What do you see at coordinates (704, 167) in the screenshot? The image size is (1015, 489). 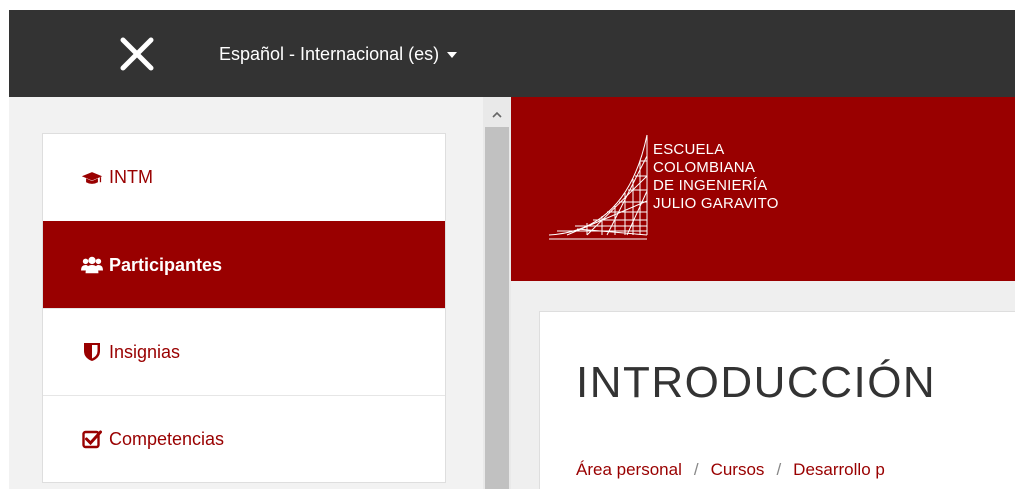 I see `logo-line-2: COLOMBIANA` at bounding box center [704, 167].